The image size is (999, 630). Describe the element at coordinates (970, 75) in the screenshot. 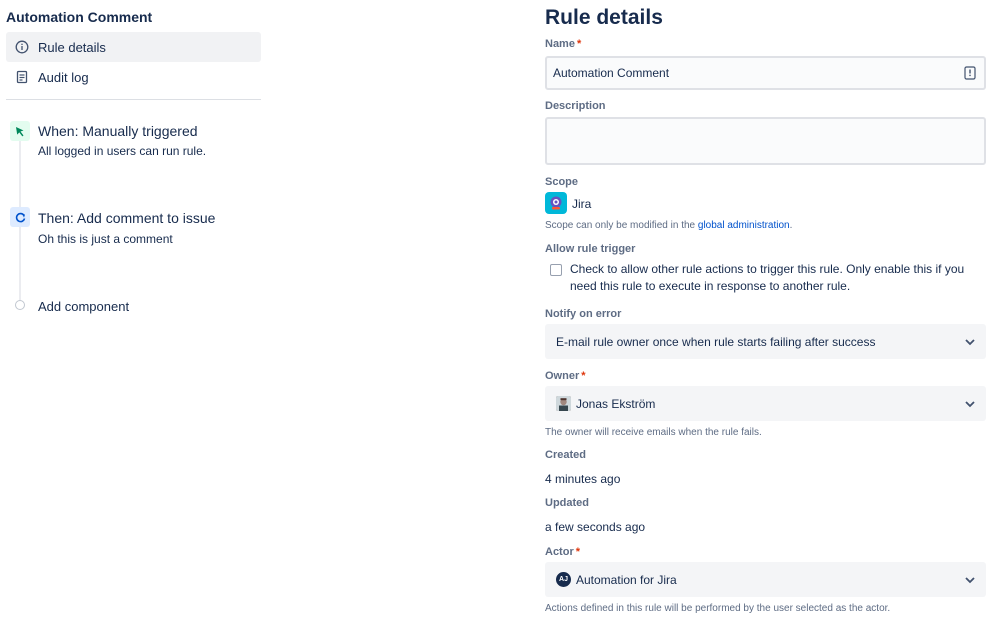

I see `form-fill-icon` at that location.